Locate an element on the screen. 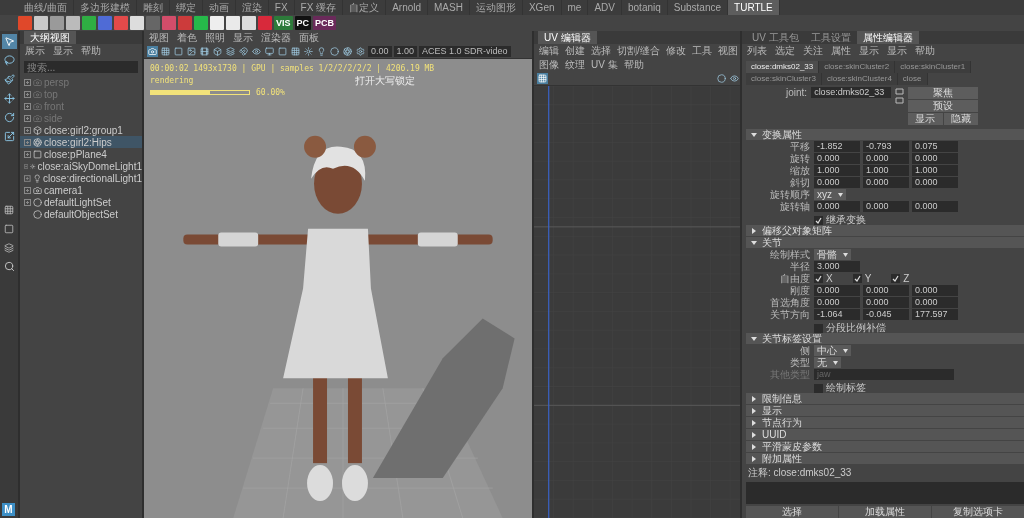 This screenshot has height=518, width=1024. lightbulb-icon is located at coordinates (321, 51).